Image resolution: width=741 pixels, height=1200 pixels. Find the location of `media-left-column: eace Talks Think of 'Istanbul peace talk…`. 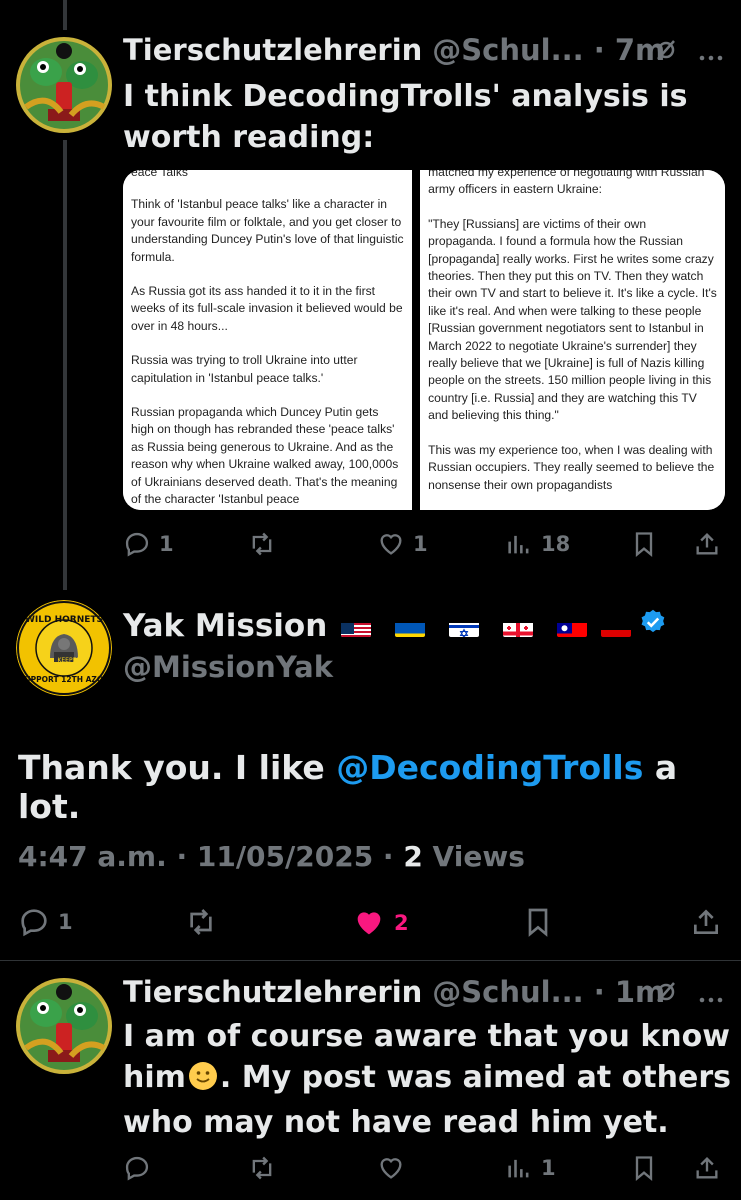

media-left-column: eace Talks Think of 'Istanbul peace talk… is located at coordinates (268, 340).